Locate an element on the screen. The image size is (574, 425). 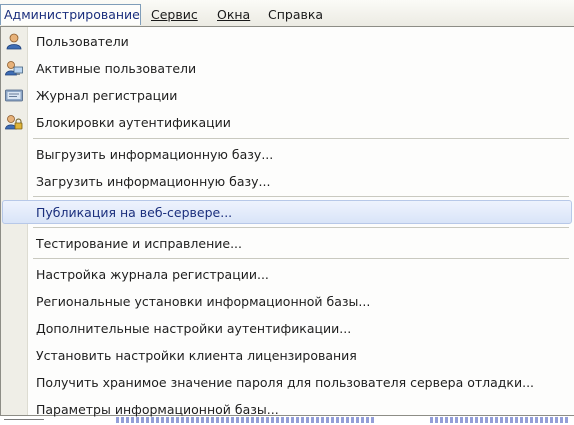
menu-help-label: Справка is located at coordinates (296, 14).